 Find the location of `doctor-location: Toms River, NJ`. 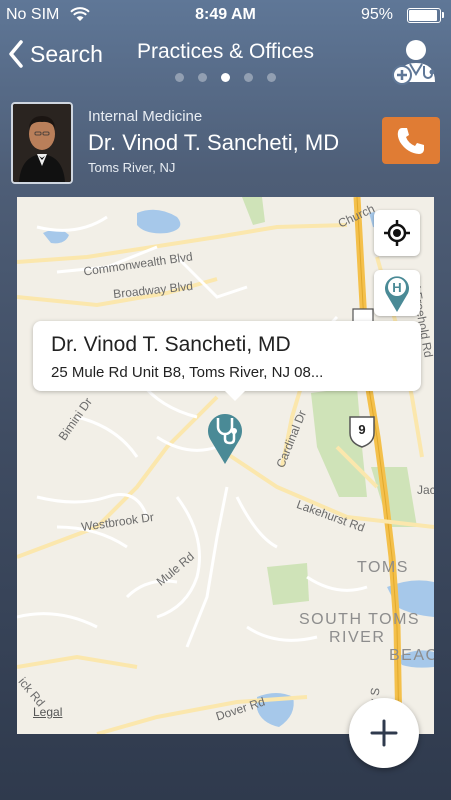

doctor-location: Toms River, NJ is located at coordinates (132, 167).